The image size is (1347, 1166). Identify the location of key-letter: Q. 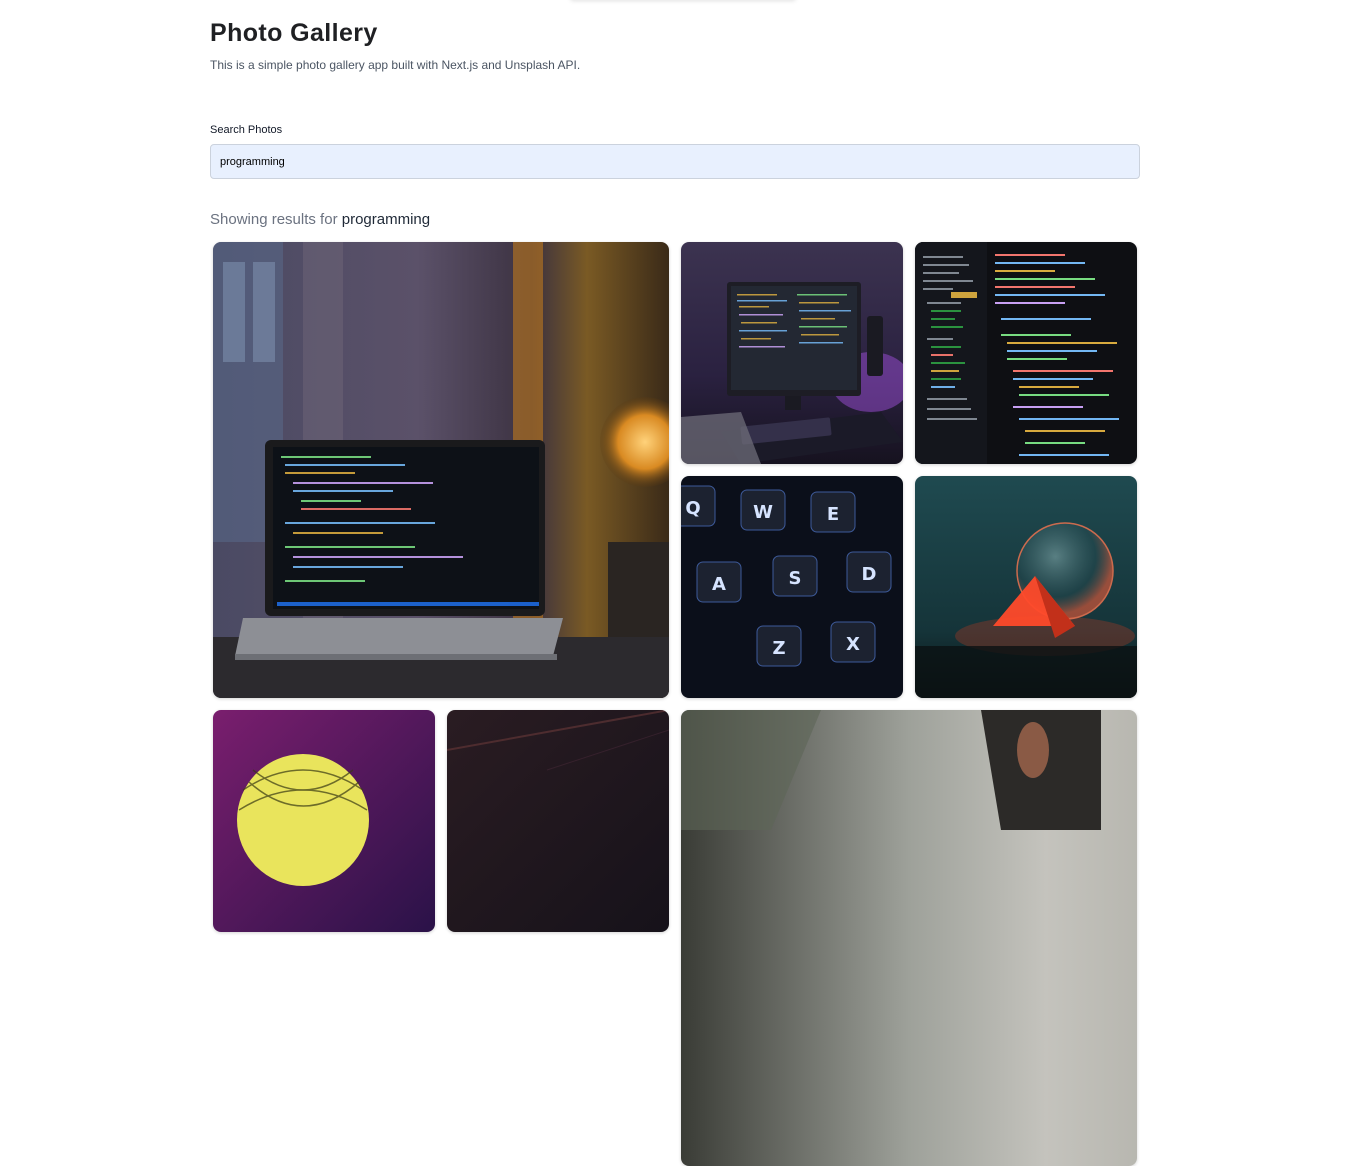
(692, 508).